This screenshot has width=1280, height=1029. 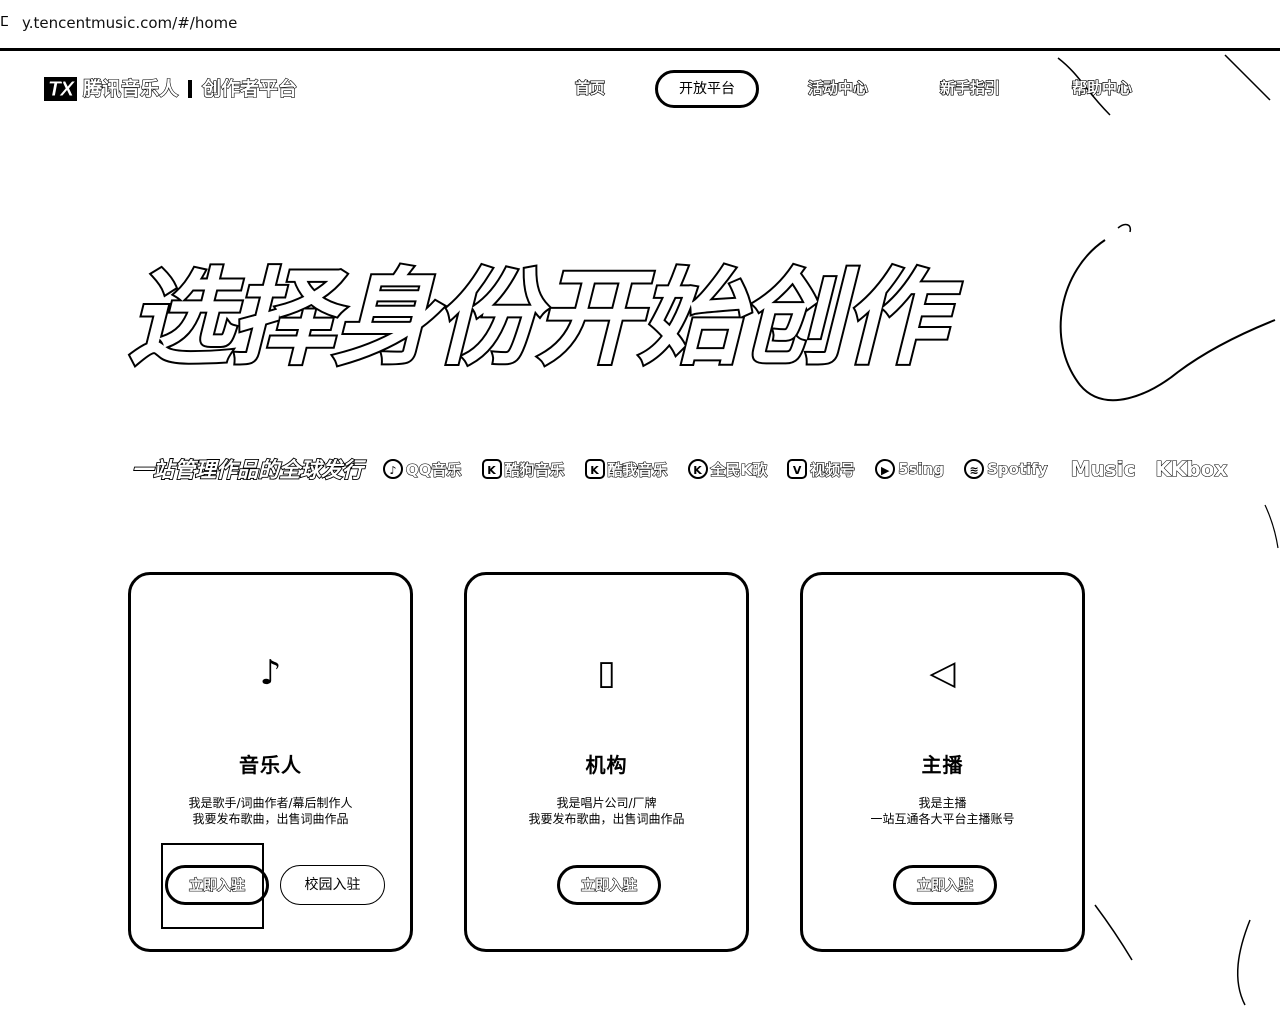 I want to click on platform-quanmin-ksong: K 全民K歌, so click(x=727, y=469).